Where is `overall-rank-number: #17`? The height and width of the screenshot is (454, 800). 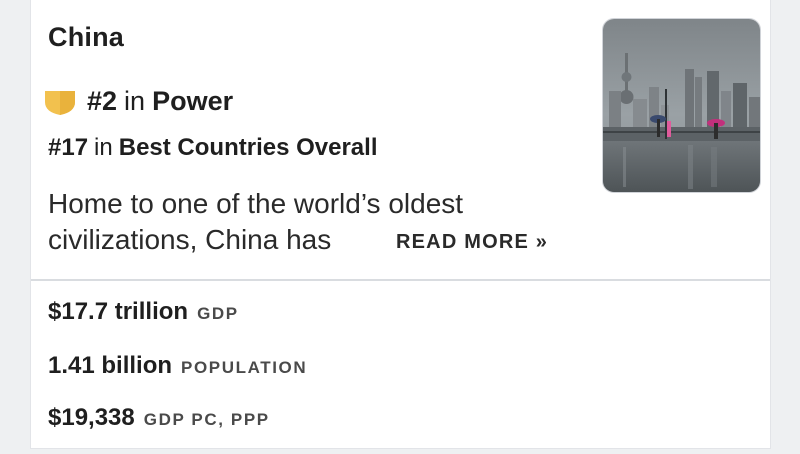 overall-rank-number: #17 is located at coordinates (68, 147).